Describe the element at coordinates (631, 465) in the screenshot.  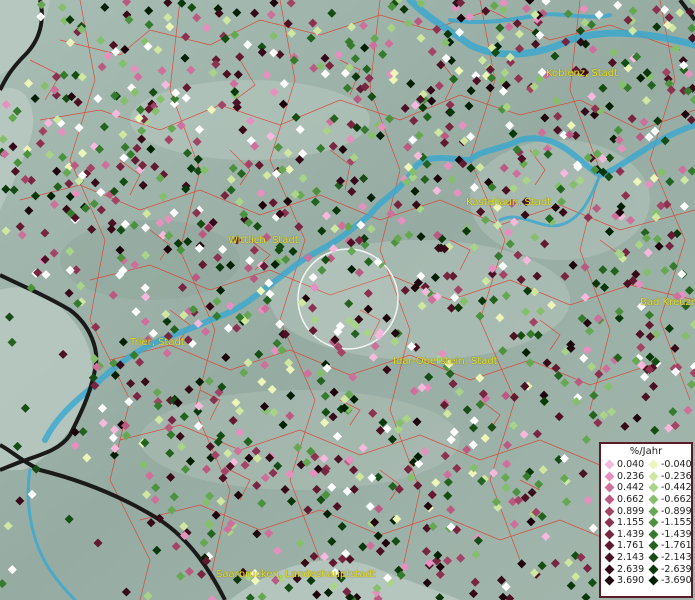
I see `legend-value: 0.040` at that location.